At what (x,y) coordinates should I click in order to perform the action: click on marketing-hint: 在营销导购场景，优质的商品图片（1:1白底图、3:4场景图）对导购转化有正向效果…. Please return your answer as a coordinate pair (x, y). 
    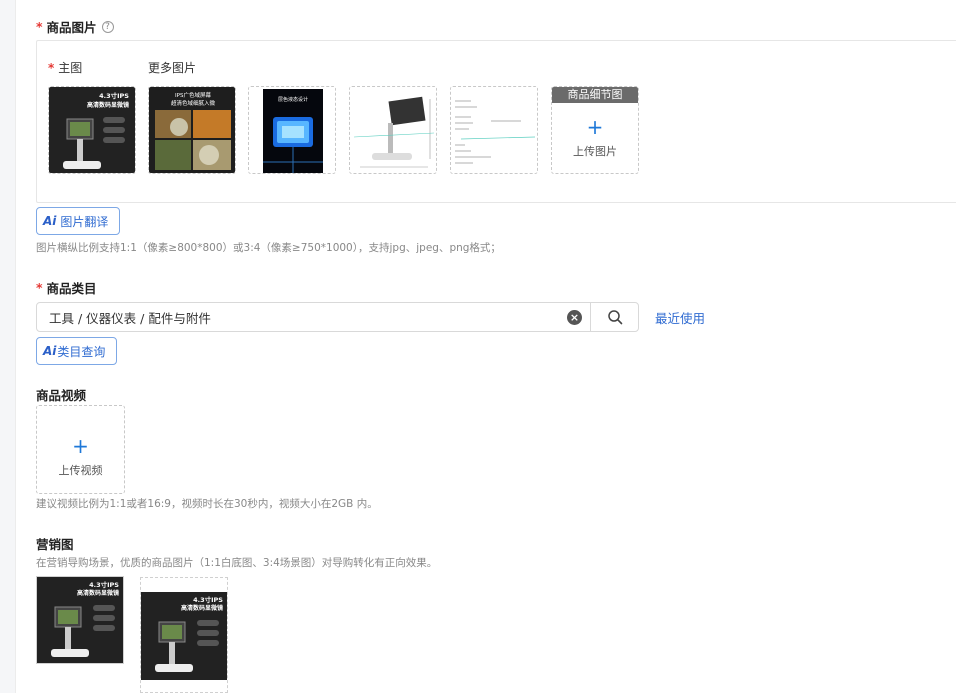
    Looking at the image, I should click on (237, 563).